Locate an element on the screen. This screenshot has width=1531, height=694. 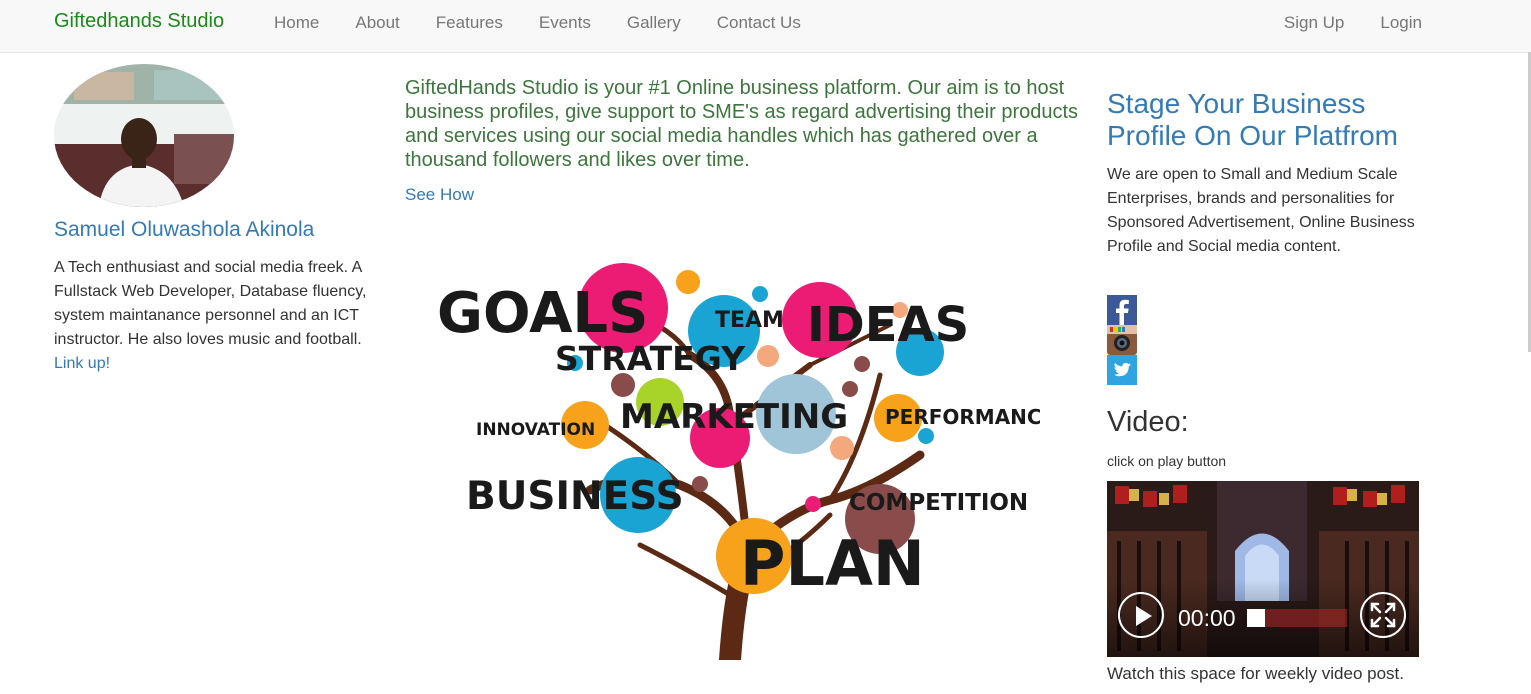
video-time: 00:00 is located at coordinates (1207, 618).